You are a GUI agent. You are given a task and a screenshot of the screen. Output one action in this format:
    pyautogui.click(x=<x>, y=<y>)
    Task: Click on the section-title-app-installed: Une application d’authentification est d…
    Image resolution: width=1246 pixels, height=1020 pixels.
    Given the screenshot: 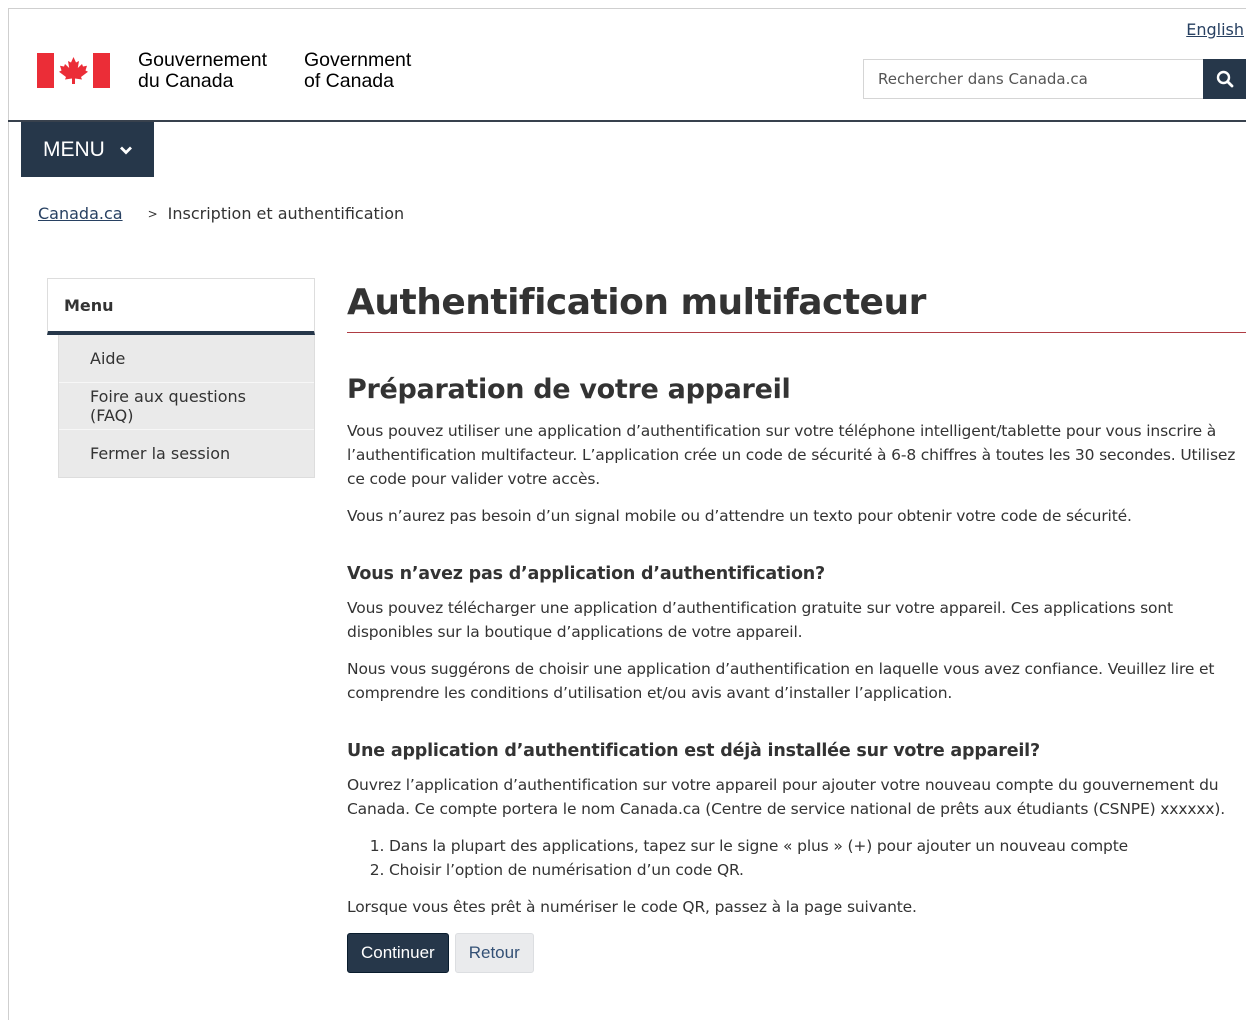 What is the action you would take?
    pyautogui.click(x=693, y=751)
    